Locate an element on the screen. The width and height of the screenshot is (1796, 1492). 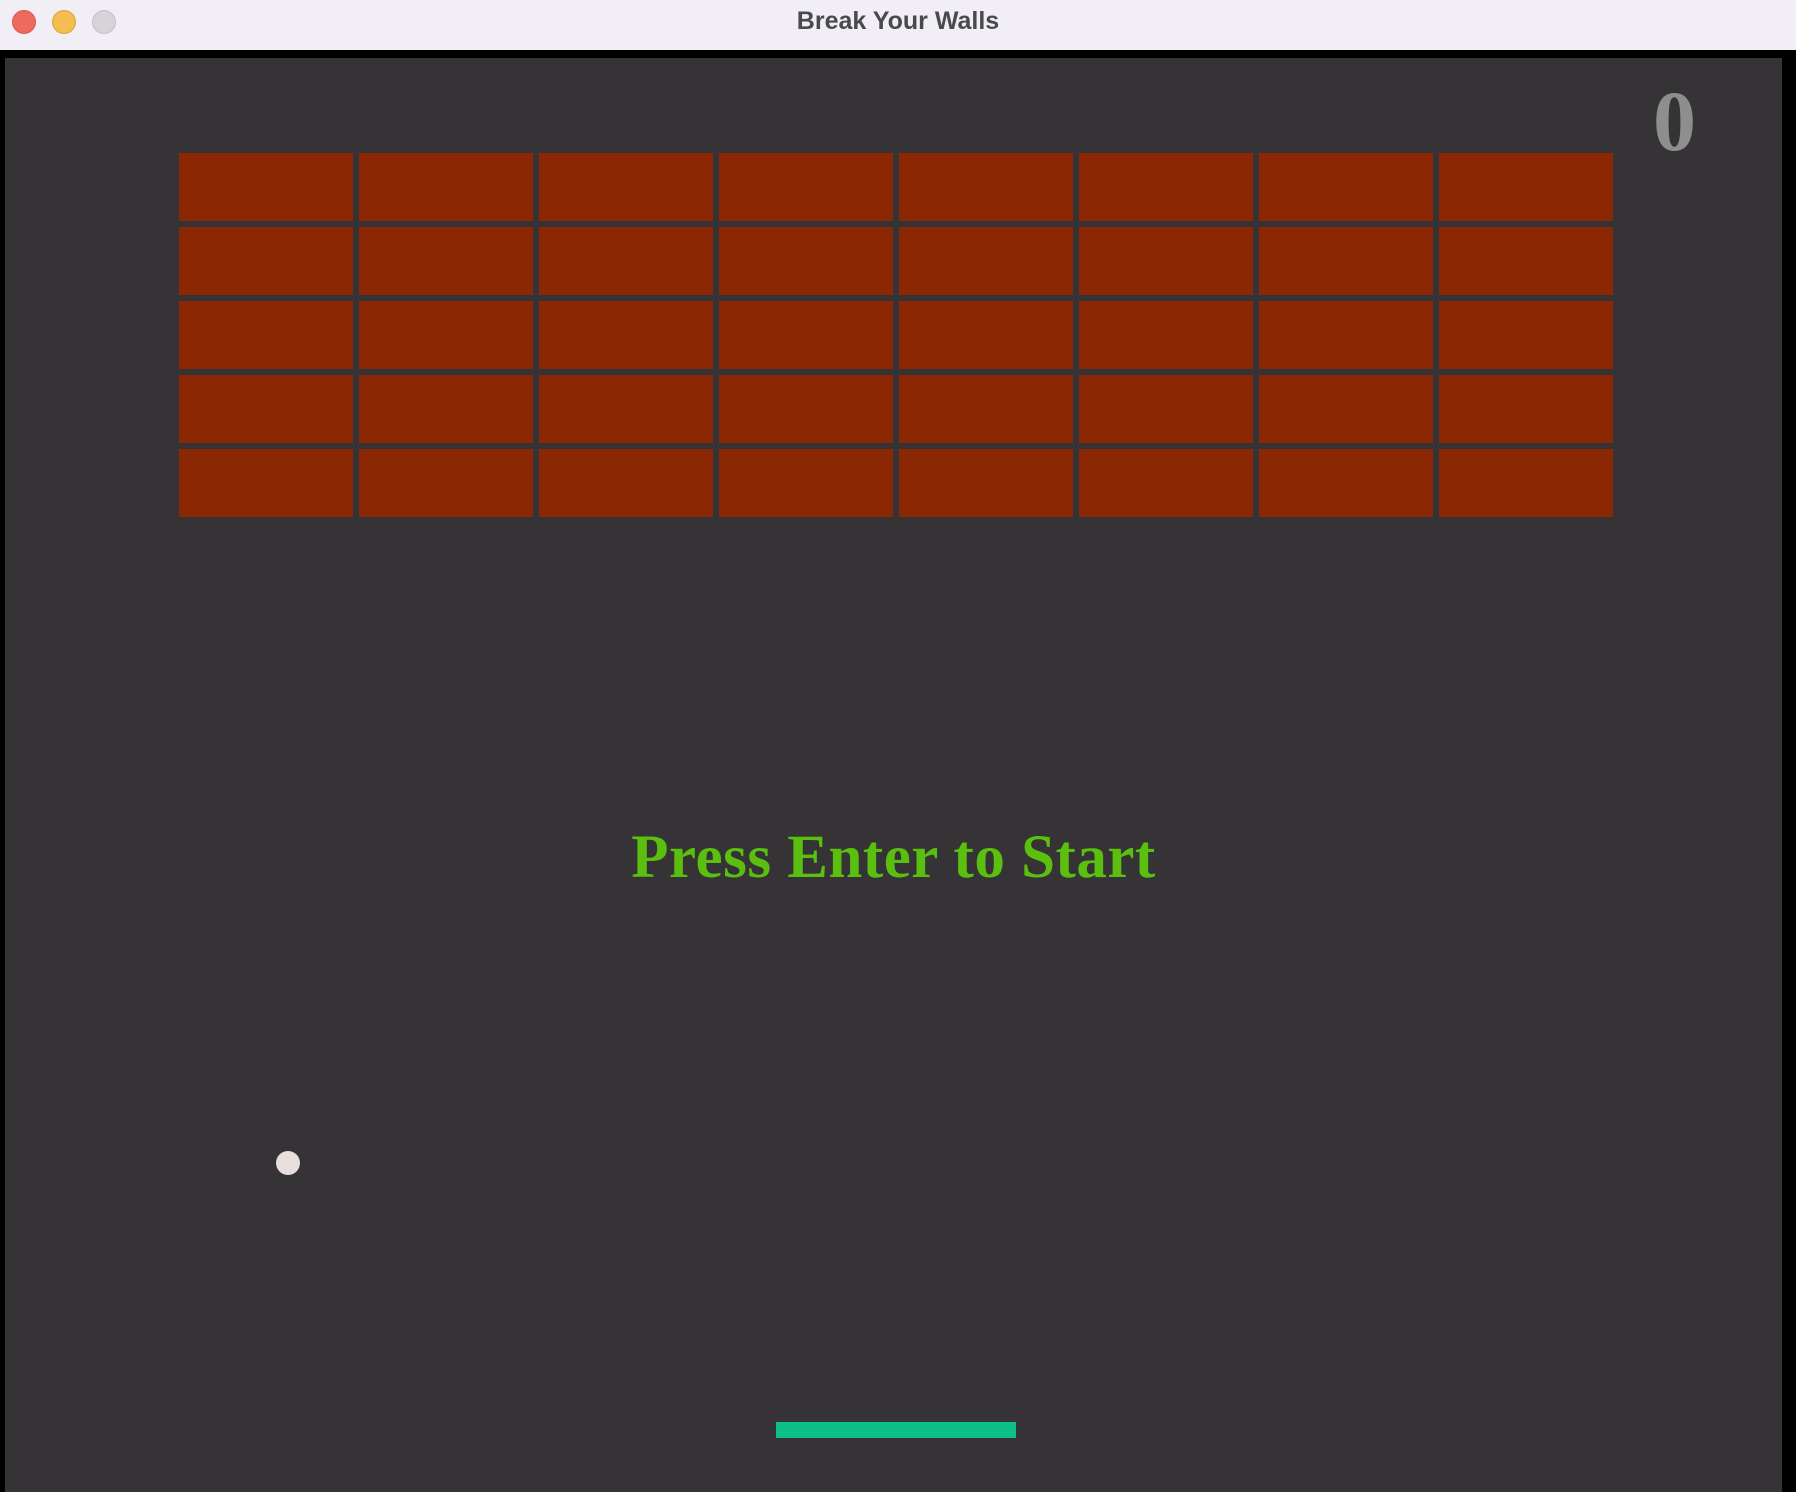
window-title: Break Your Walls is located at coordinates (898, 21).